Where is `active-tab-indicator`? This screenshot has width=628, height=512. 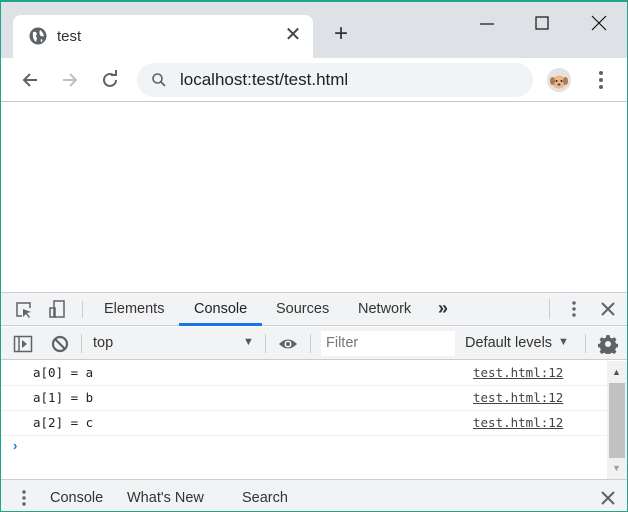
active-tab-indicator is located at coordinates (220, 324).